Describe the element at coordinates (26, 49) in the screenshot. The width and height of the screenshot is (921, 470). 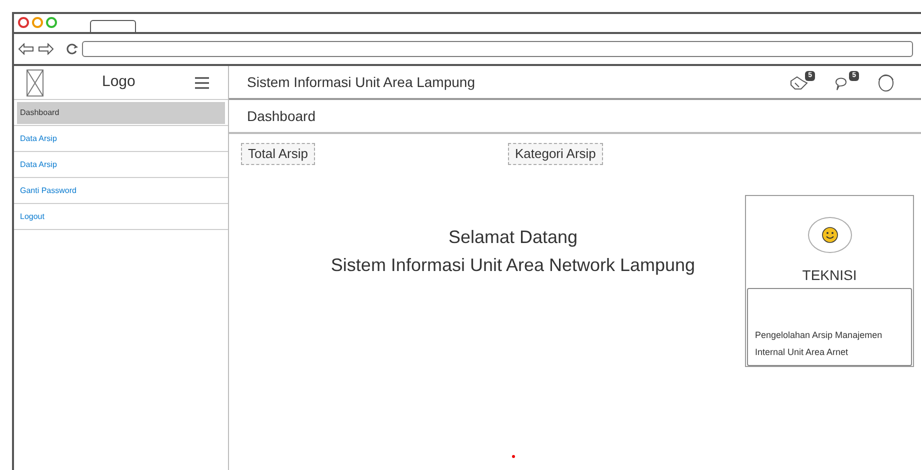
I see `back-arrow-icon` at that location.